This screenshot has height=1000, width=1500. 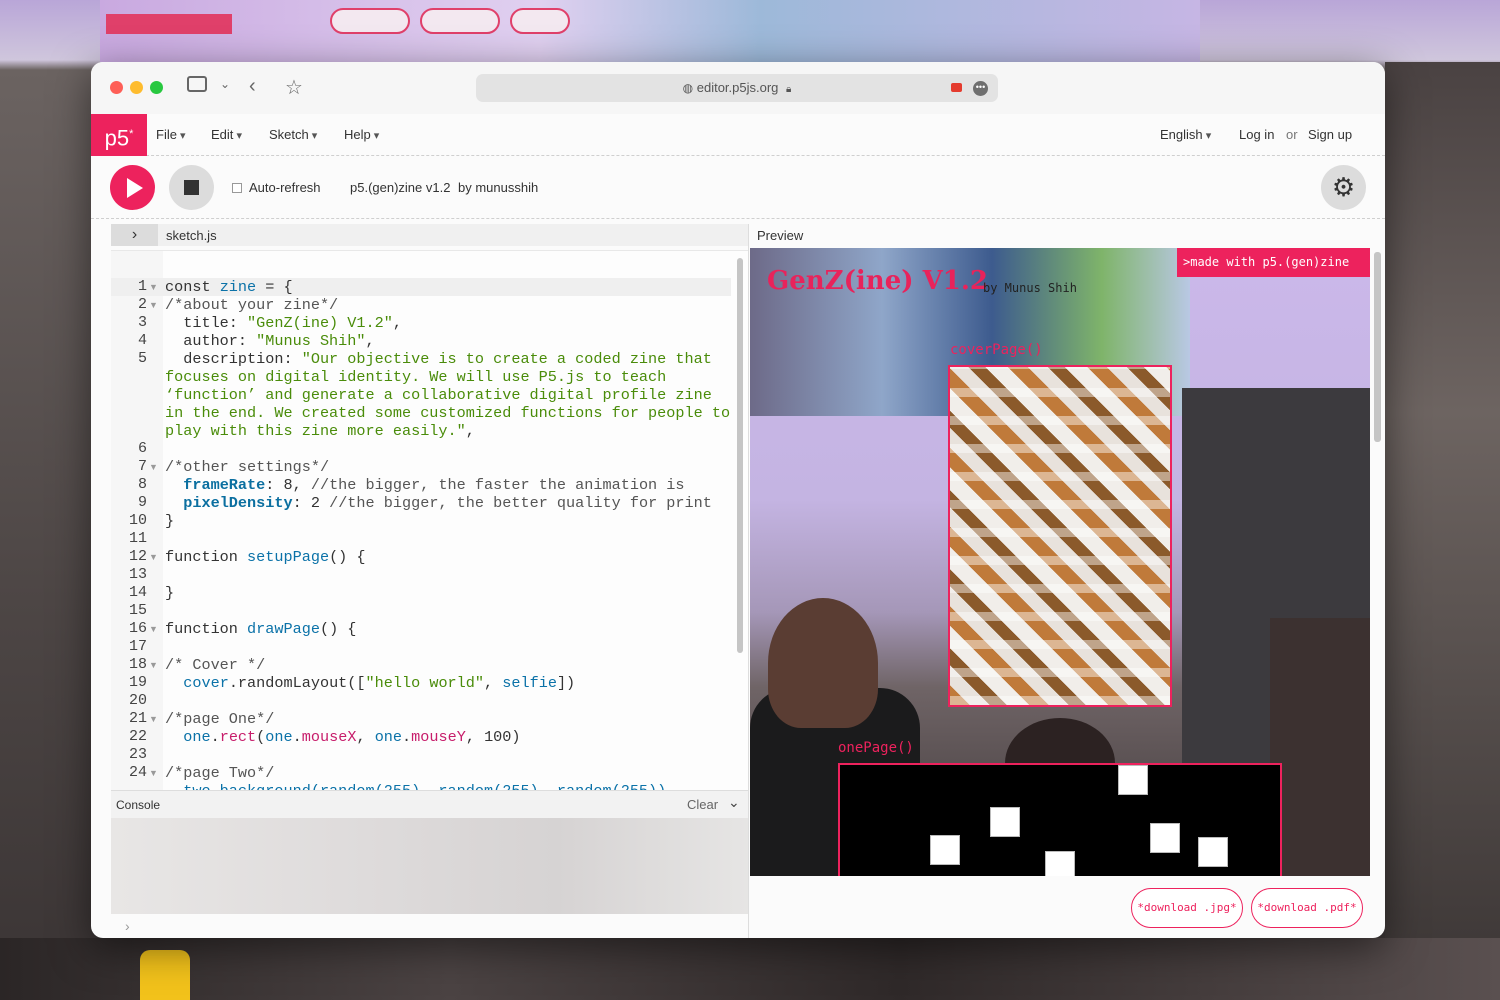 I want to click on logo-text: p5, so click(x=117, y=138).